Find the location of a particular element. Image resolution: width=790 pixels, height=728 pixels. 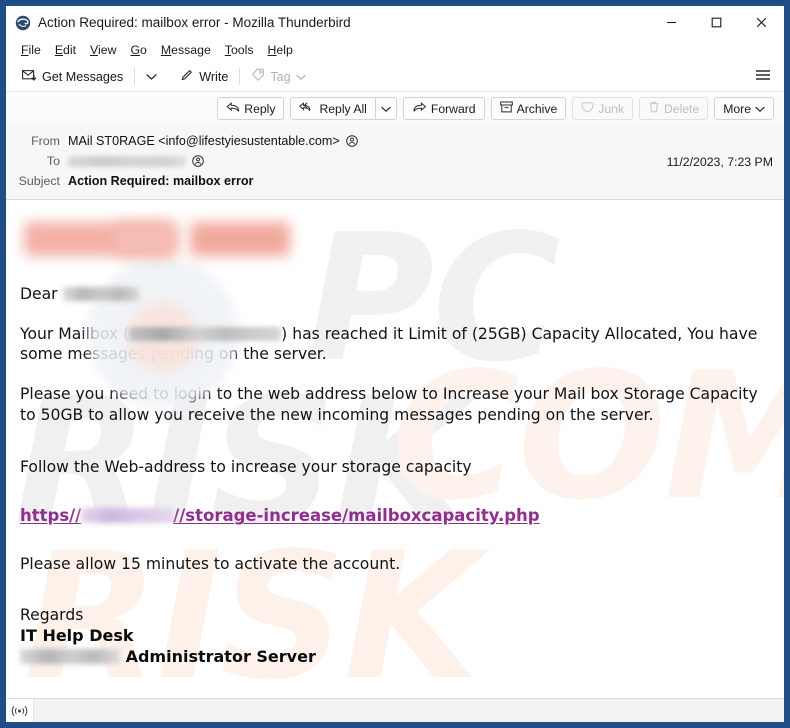

signature-org-redacted is located at coordinates (70, 657).